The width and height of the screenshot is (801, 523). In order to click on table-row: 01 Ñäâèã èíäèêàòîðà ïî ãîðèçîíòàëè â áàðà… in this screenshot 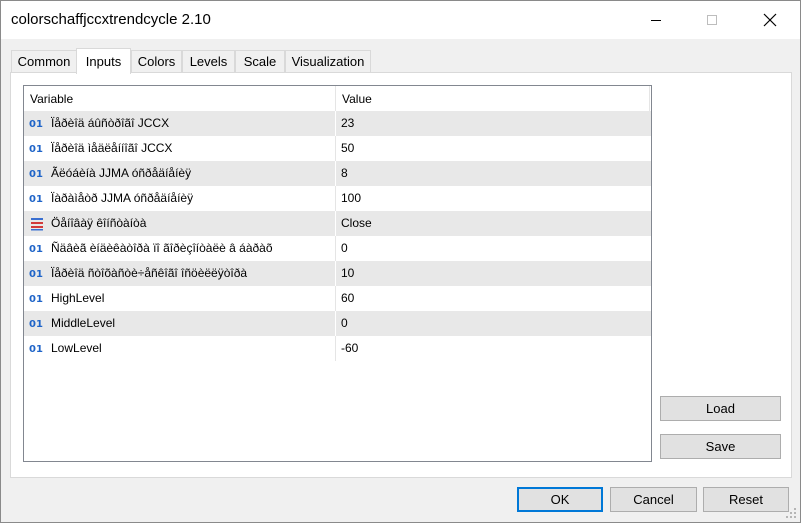, I will do `click(337, 248)`.